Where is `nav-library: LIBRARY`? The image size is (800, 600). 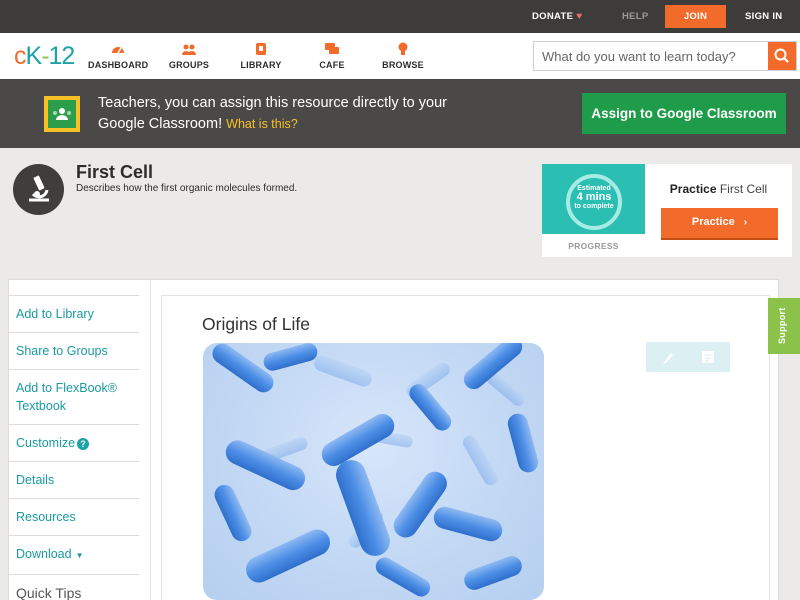
nav-library: LIBRARY is located at coordinates (261, 55).